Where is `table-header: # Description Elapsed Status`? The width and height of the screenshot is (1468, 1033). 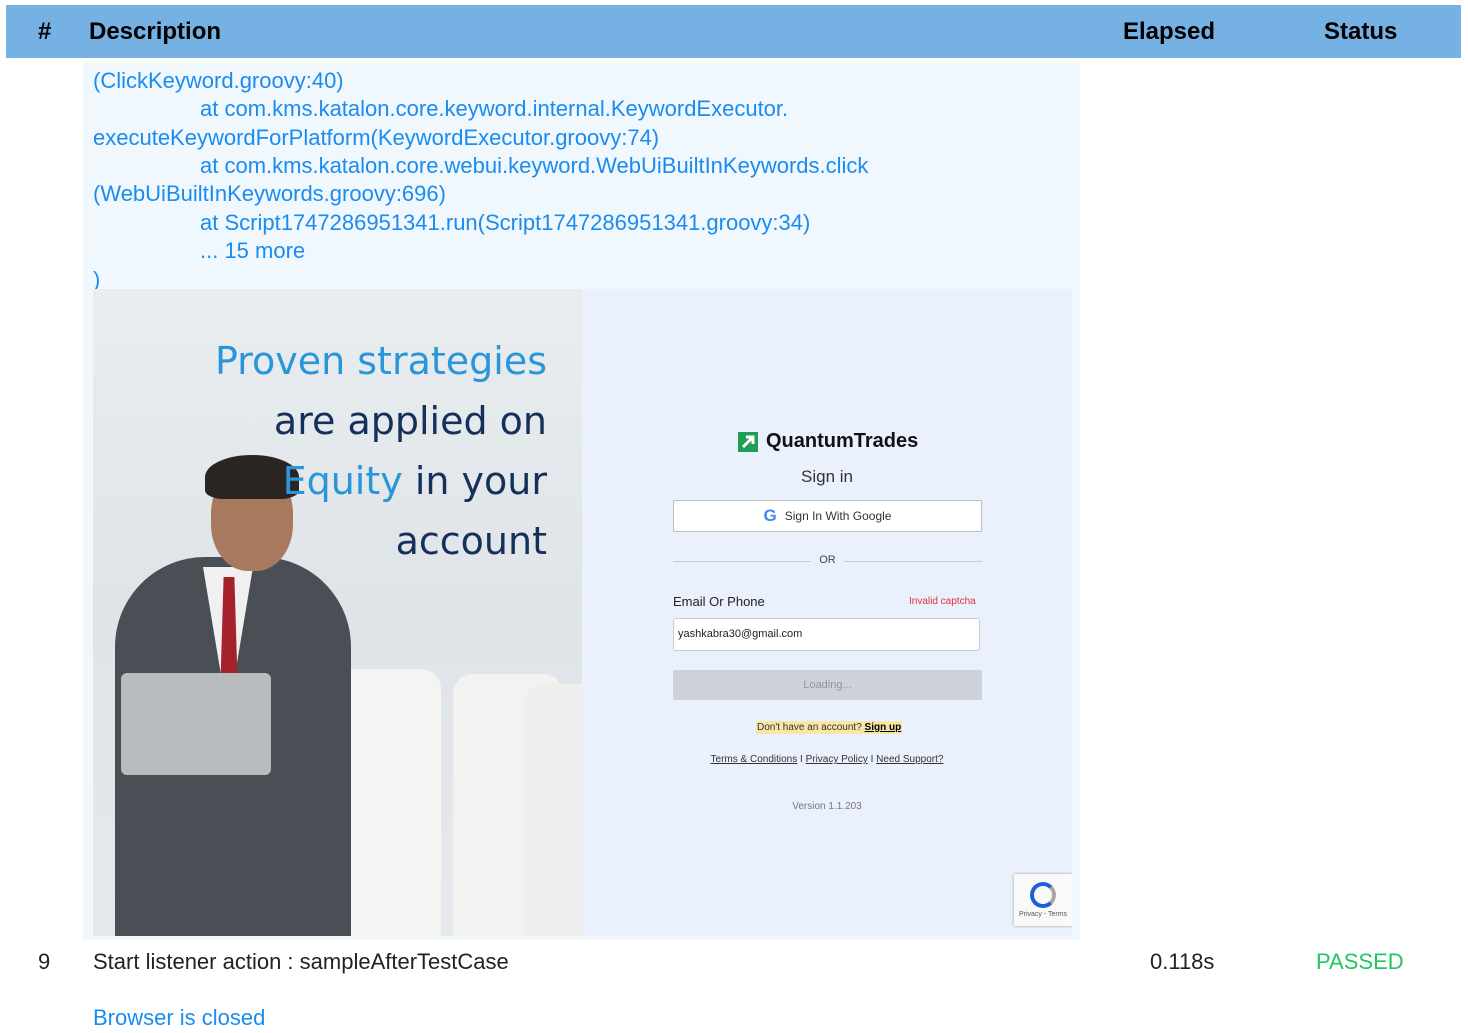
table-header: # Description Elapsed Status is located at coordinates (733, 31).